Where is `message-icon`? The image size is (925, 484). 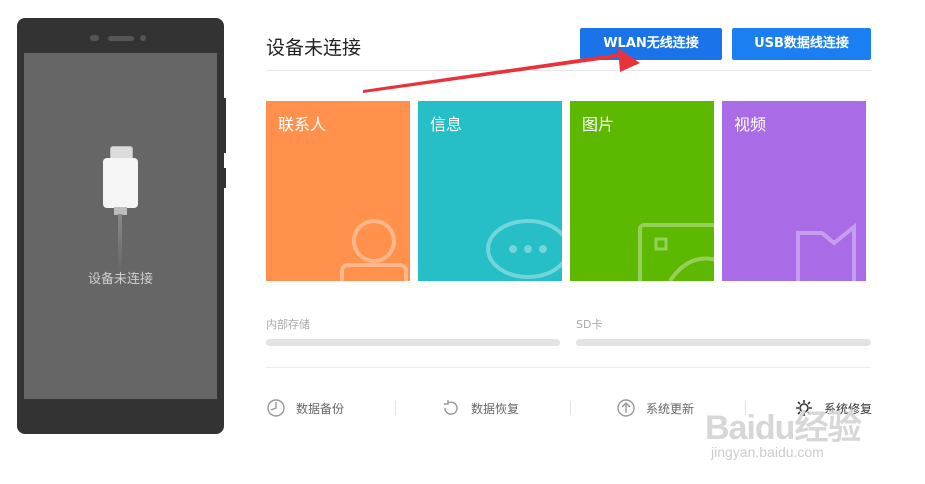 message-icon is located at coordinates (524, 249).